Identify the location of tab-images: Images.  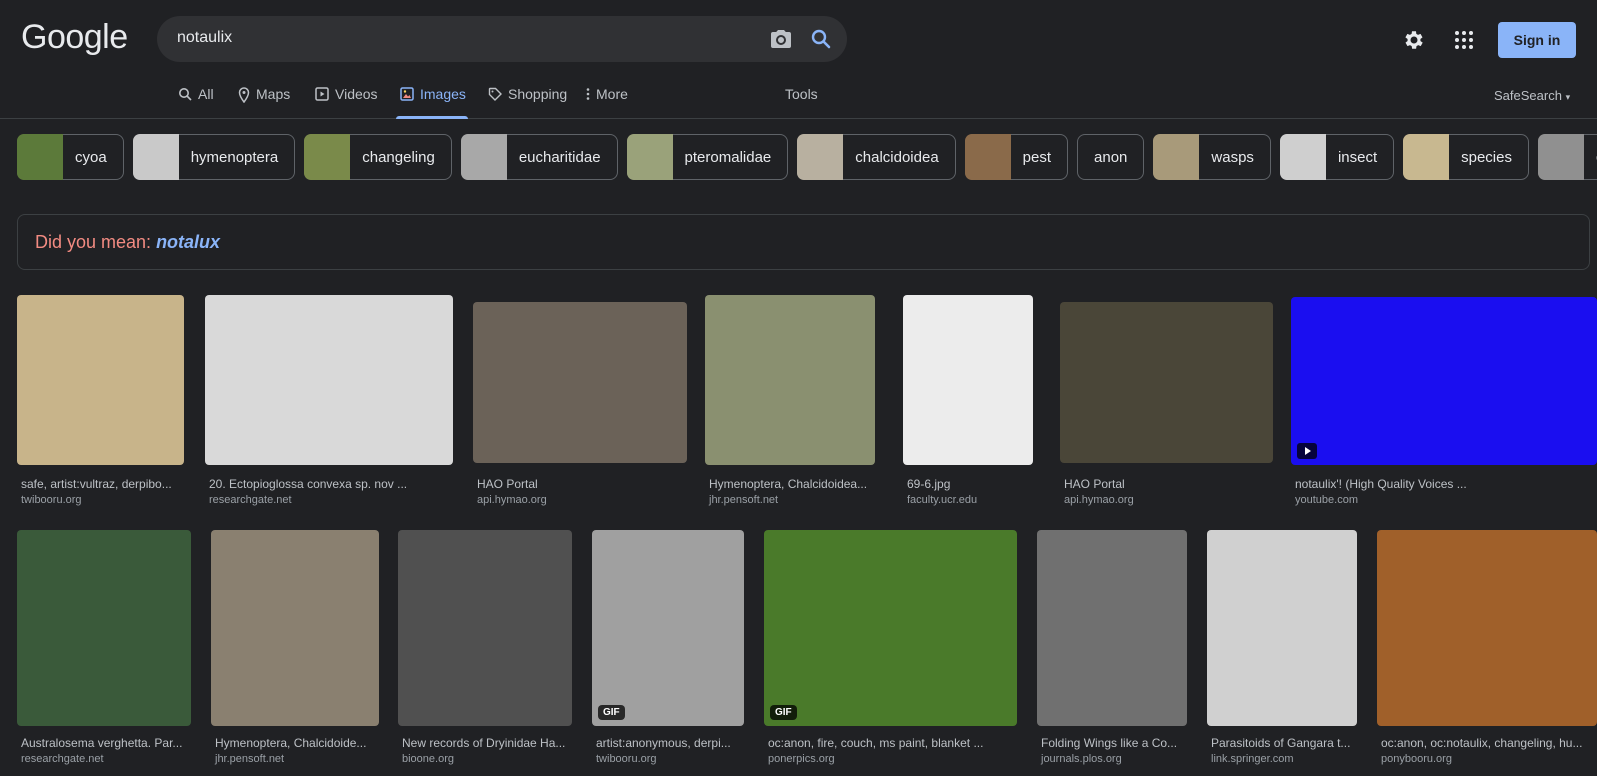
(432, 102).